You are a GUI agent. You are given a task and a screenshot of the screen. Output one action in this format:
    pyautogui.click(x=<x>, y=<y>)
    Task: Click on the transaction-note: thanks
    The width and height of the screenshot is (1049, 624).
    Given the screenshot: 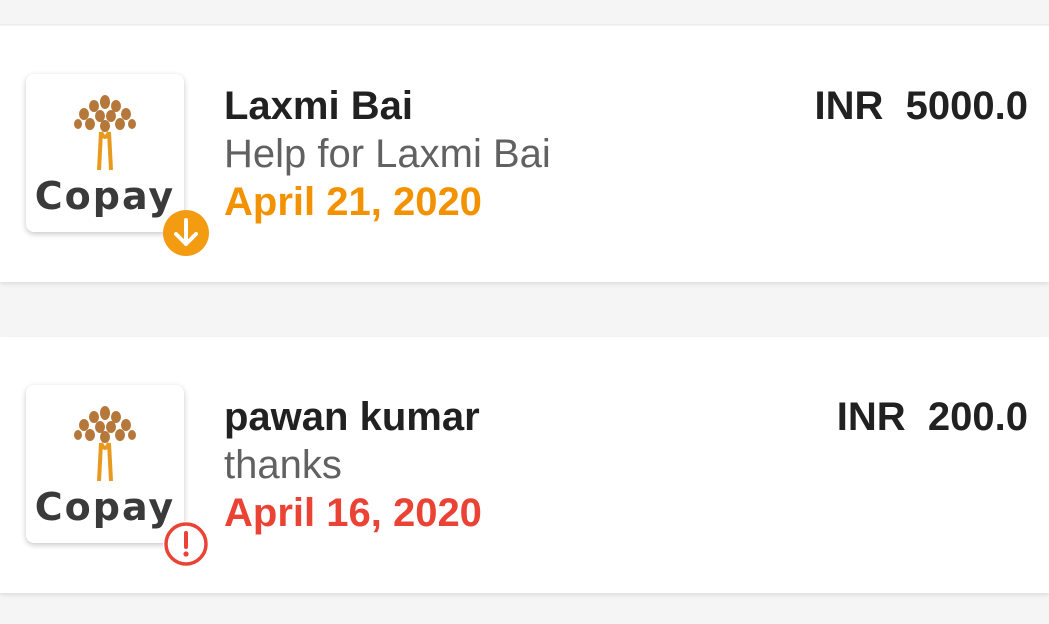 What is the action you would take?
    pyautogui.click(x=283, y=465)
    